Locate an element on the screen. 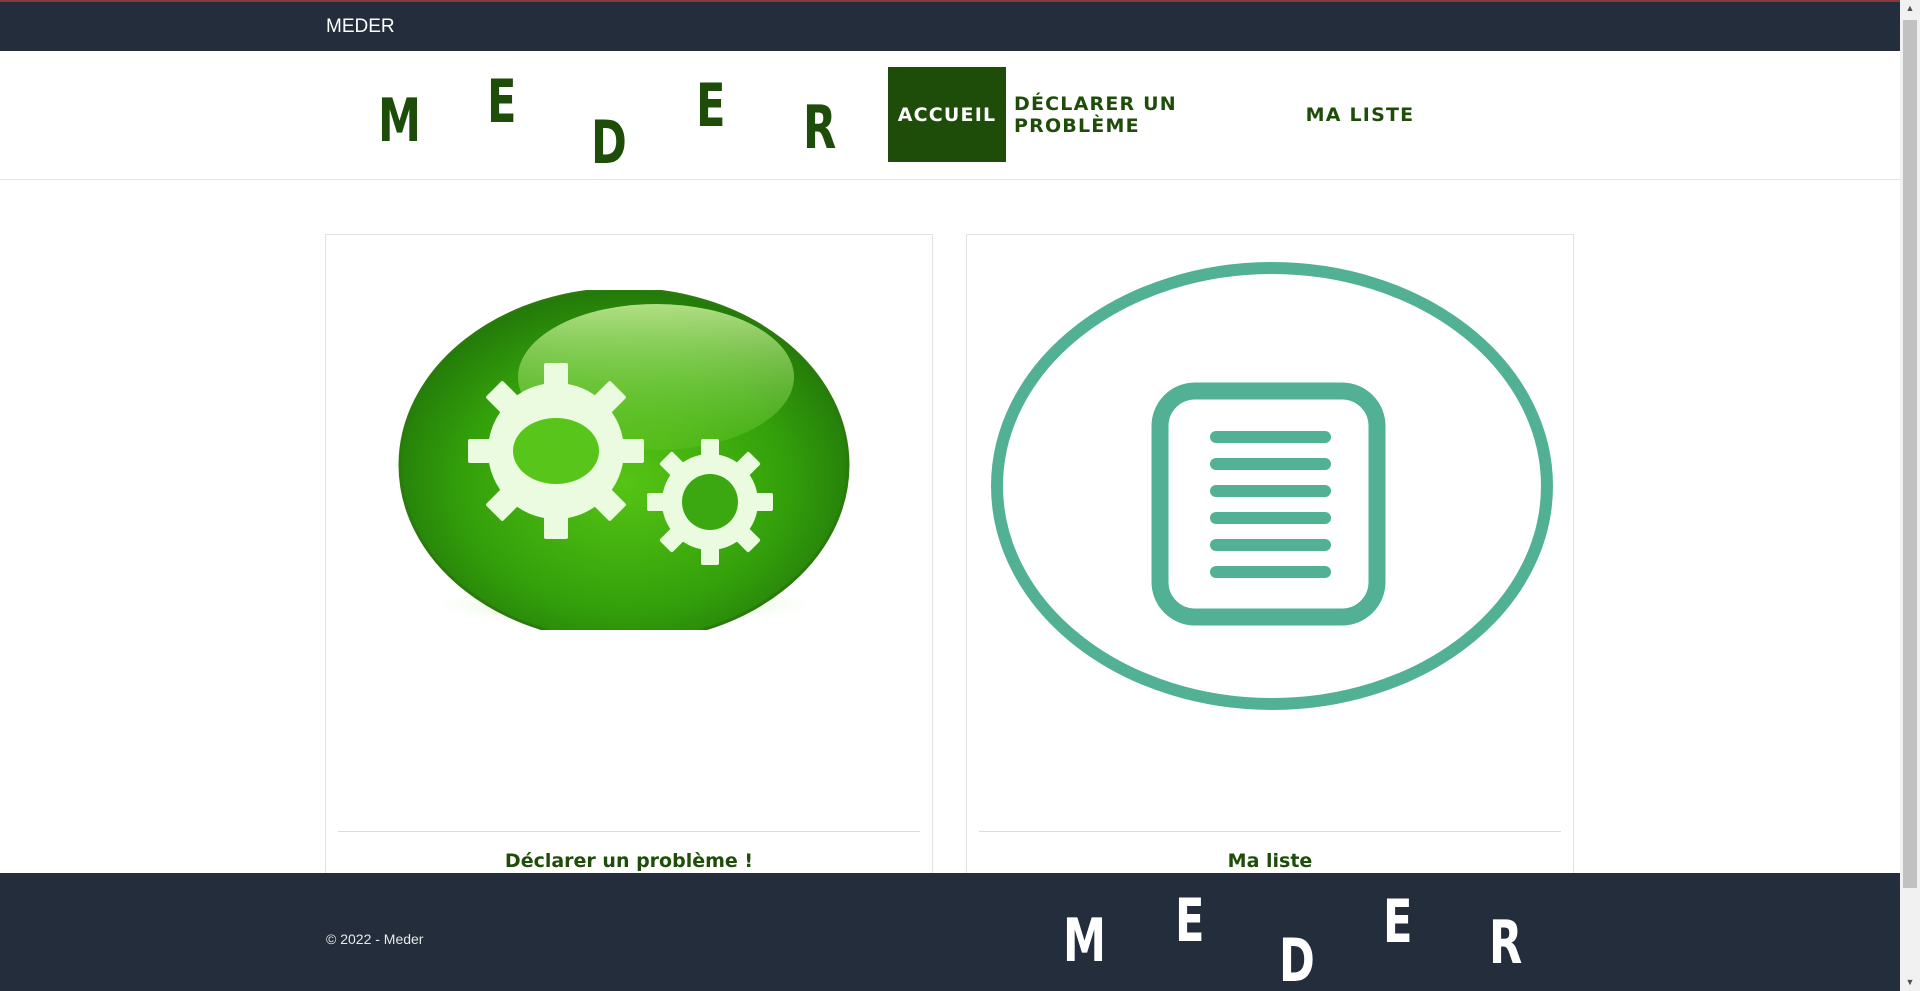 The image size is (1920, 991). copyright-text: © 2022 - Meder is located at coordinates (375, 939).